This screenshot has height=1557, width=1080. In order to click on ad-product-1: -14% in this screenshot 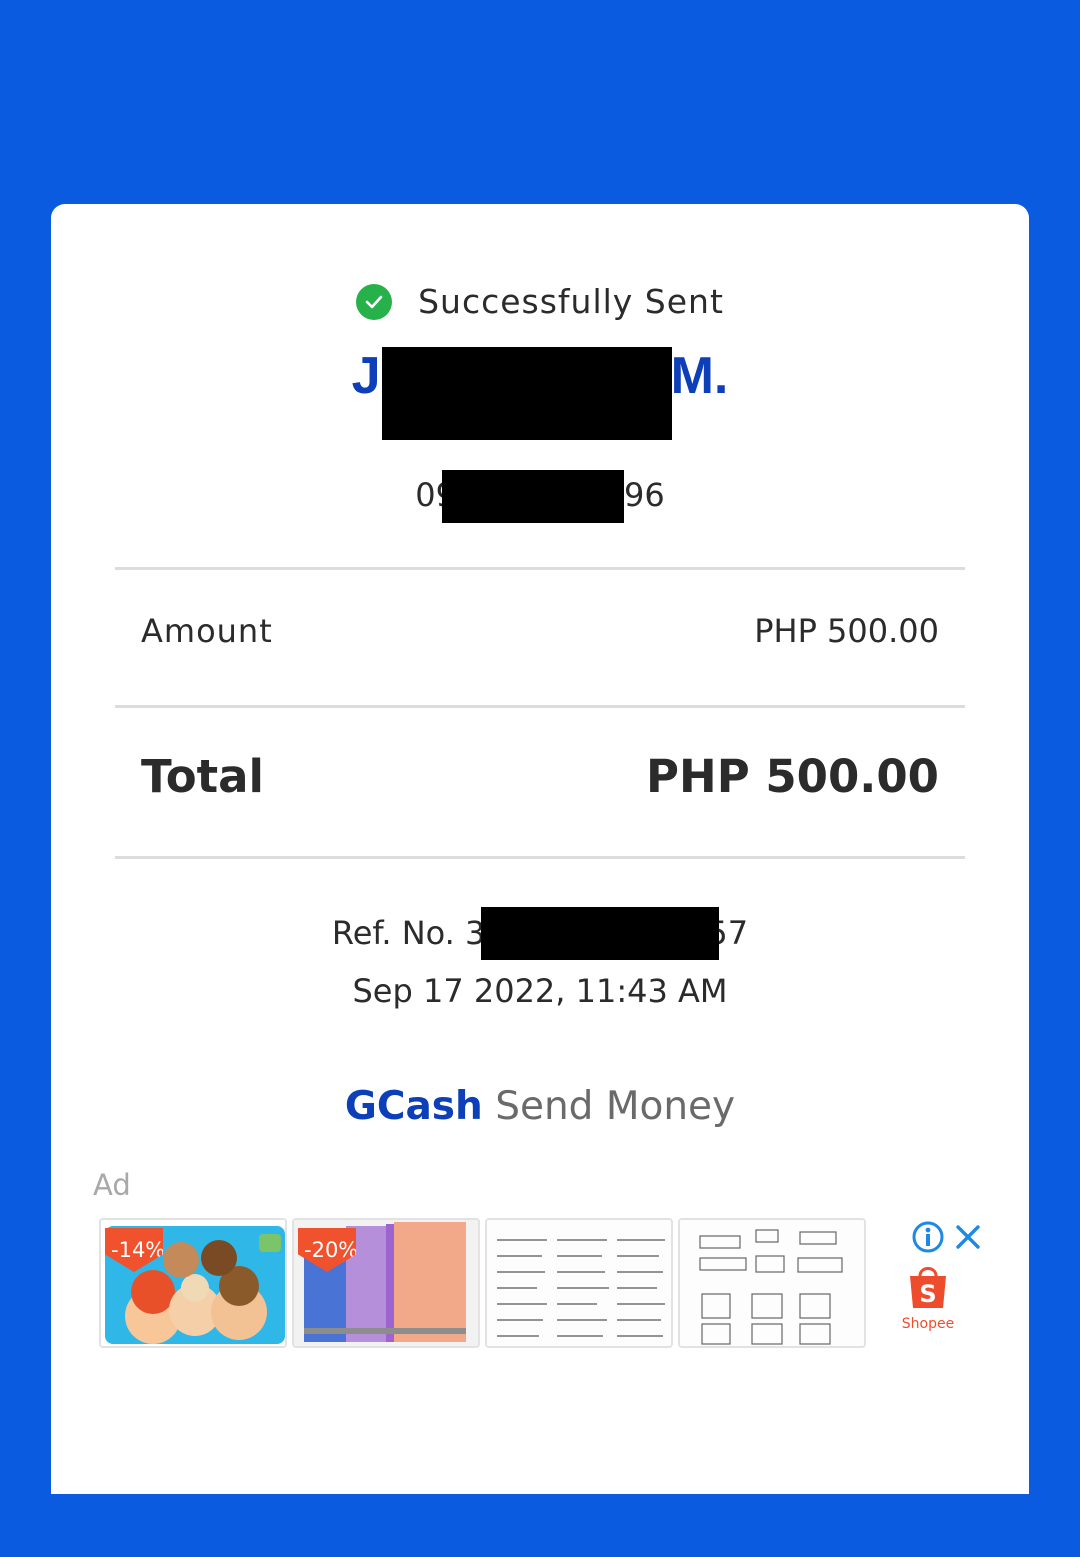, I will do `click(193, 1283)`.